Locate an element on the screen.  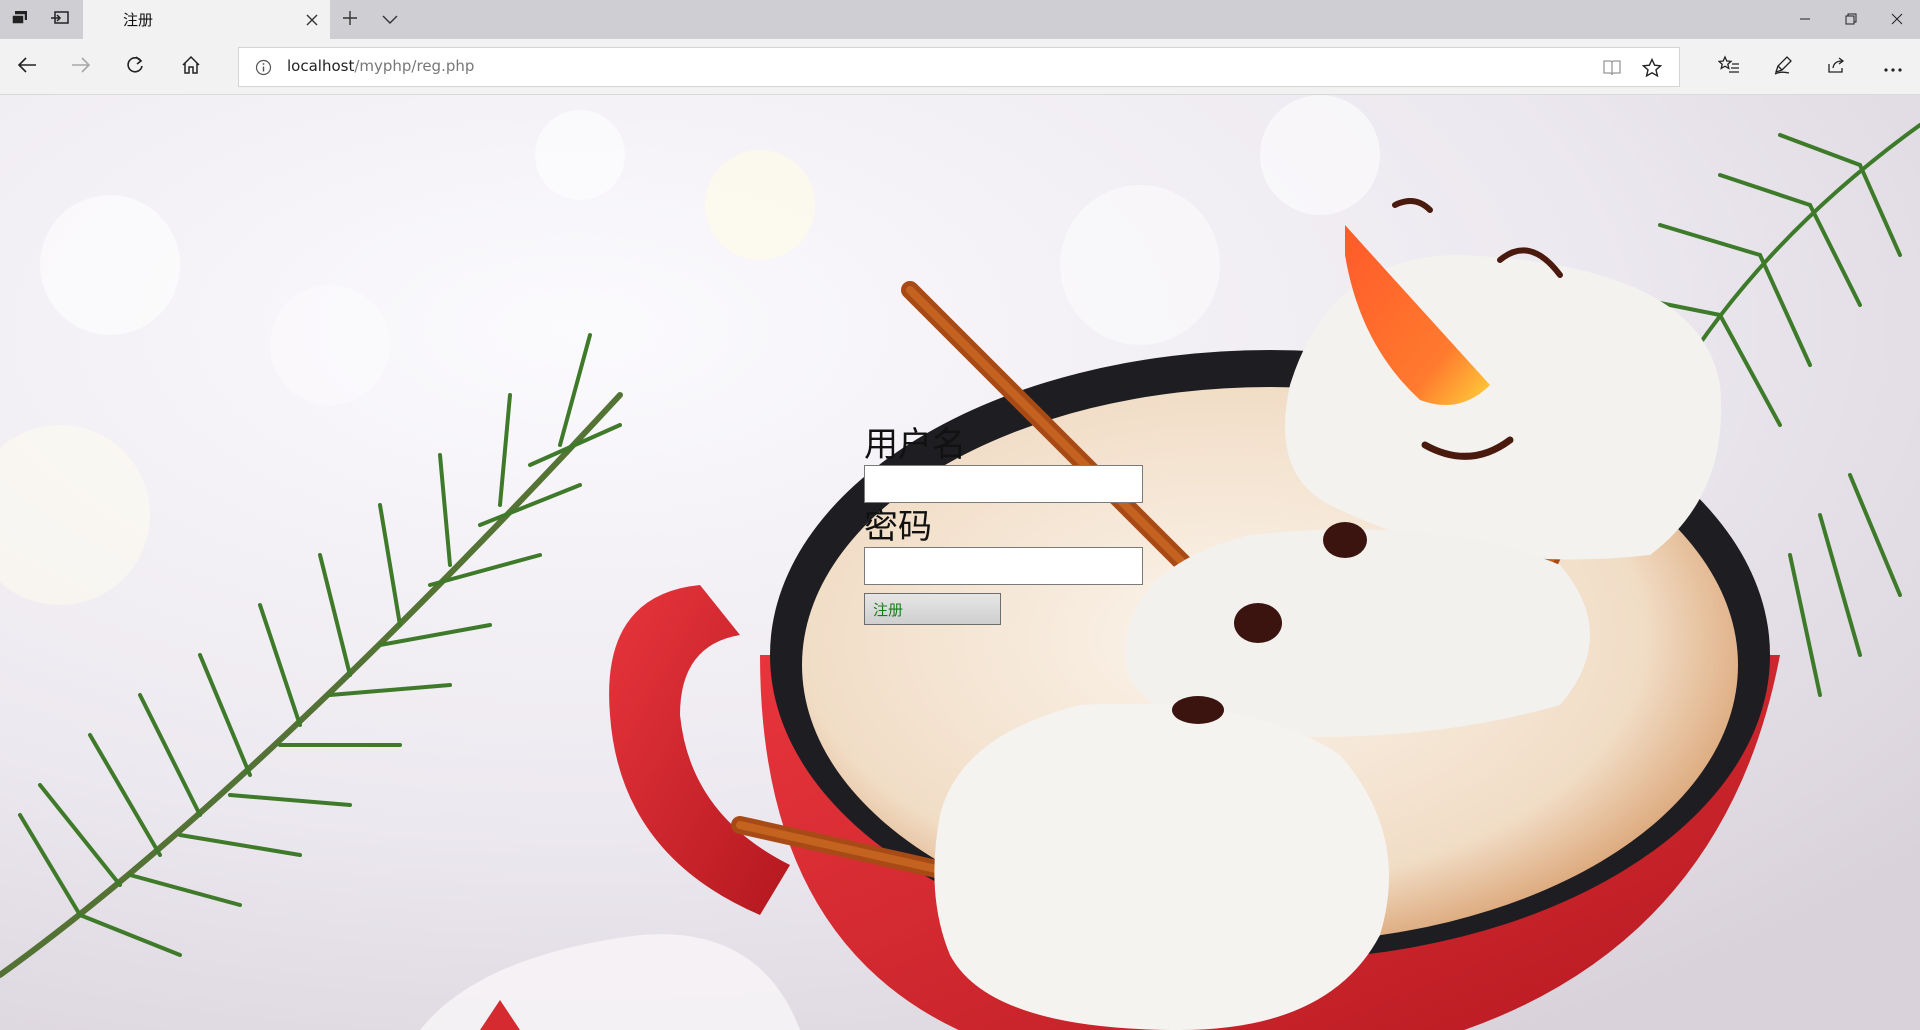
pen-icon is located at coordinates (1783, 67).